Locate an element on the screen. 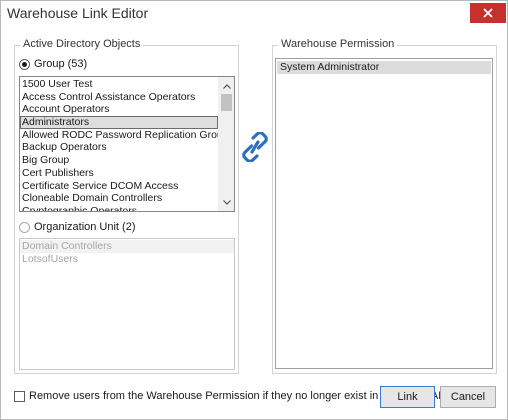 The height and width of the screenshot is (420, 508). list-item: Cryptographic Operators is located at coordinates (119, 208).